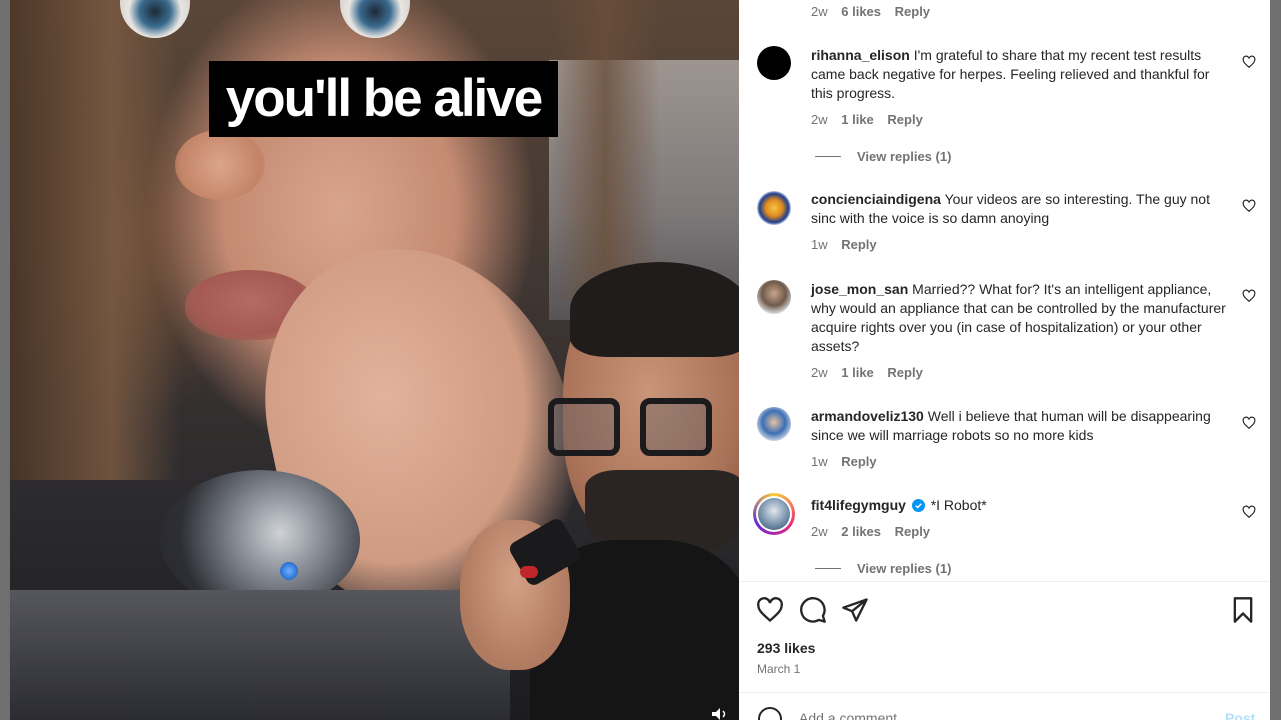 The width and height of the screenshot is (1281, 720). Describe the element at coordinates (859, 289) in the screenshot. I see `comment-username: jose_mon_san` at that location.